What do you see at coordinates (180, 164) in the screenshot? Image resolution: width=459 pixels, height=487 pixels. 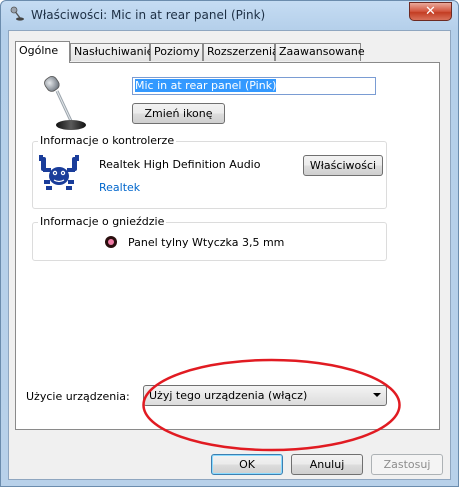 I see `controller-name: Realtek High Definition Audio` at bounding box center [180, 164].